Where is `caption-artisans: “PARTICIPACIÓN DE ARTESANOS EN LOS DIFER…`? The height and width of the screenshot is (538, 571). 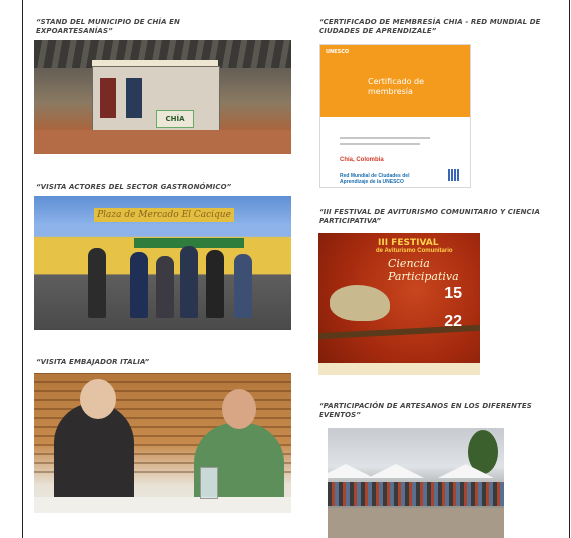
caption-artisans: “PARTICIPACIÓN DE ARTESANOS EN LOS DIFER… is located at coordinates (425, 410).